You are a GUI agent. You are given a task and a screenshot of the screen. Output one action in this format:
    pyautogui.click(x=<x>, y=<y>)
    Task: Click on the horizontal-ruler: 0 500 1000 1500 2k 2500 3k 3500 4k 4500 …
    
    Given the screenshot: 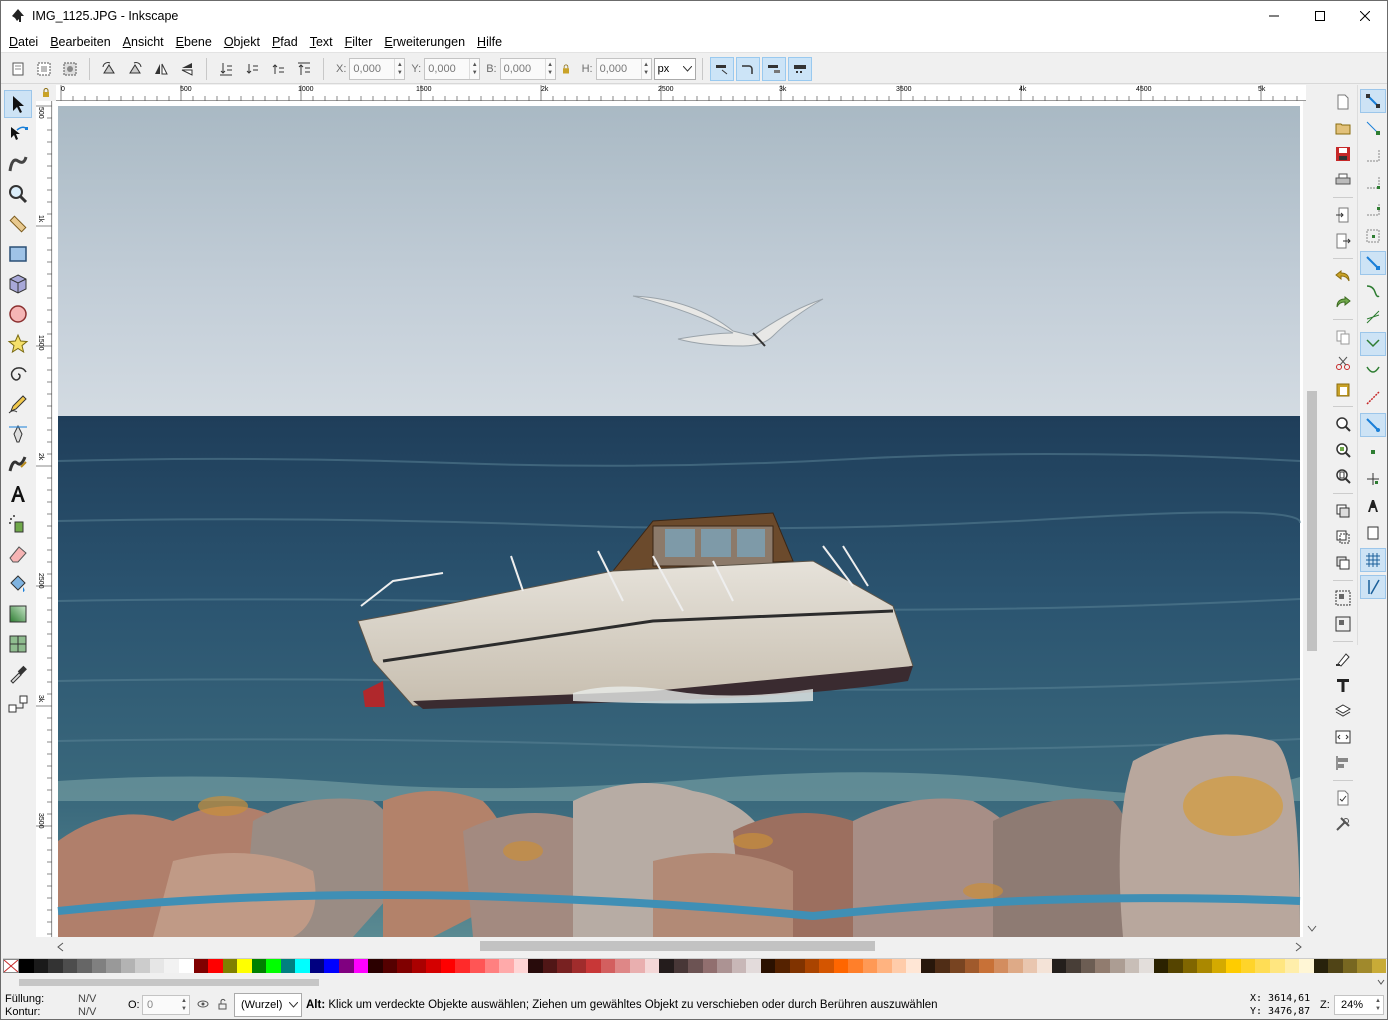 What is the action you would take?
    pyautogui.click(x=681, y=93)
    